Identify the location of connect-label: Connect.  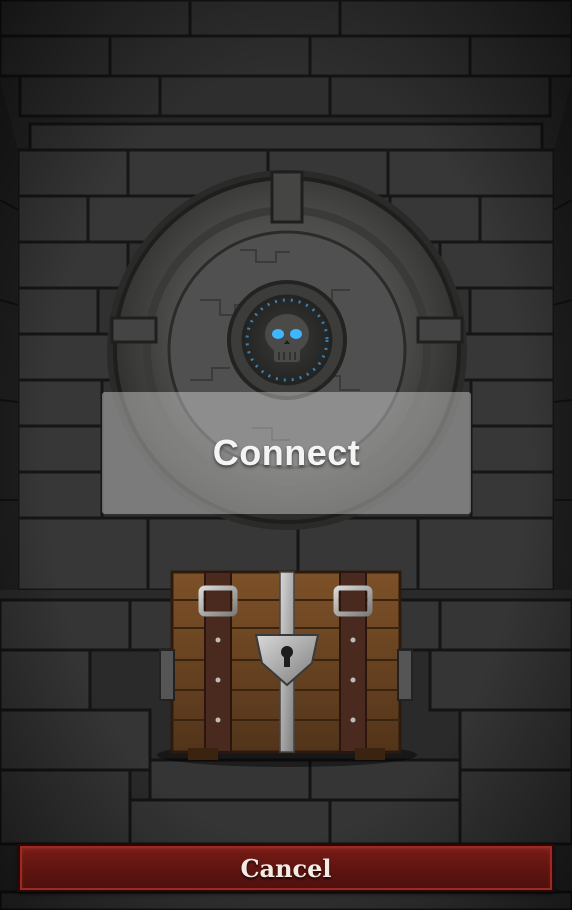
(286, 452).